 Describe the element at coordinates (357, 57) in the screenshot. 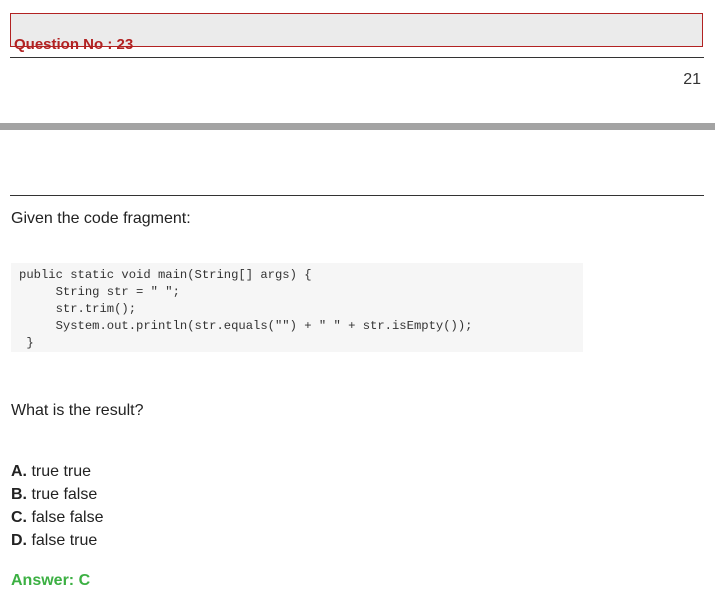

I see `header-divider` at that location.